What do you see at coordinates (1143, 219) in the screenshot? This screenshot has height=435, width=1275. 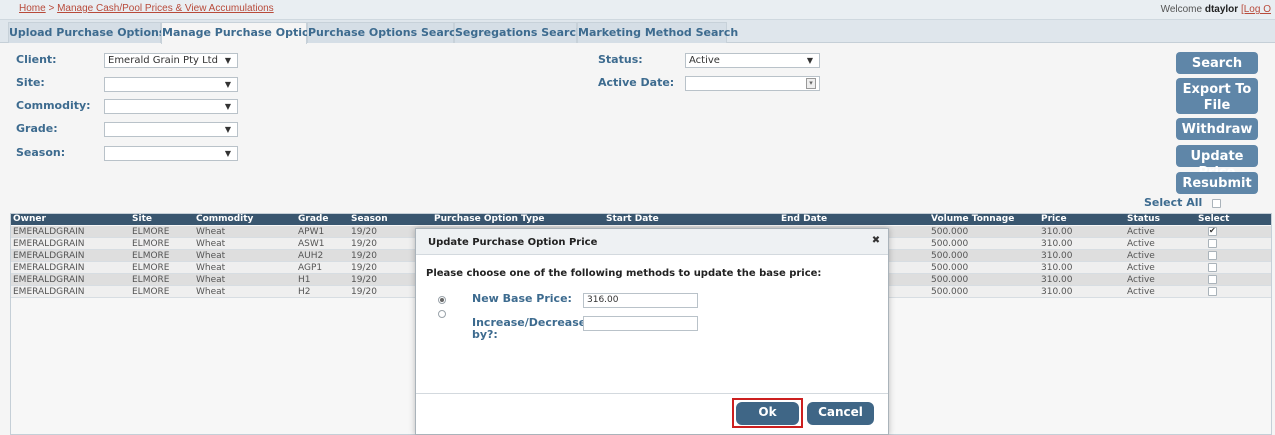 I see `header-status: Status` at bounding box center [1143, 219].